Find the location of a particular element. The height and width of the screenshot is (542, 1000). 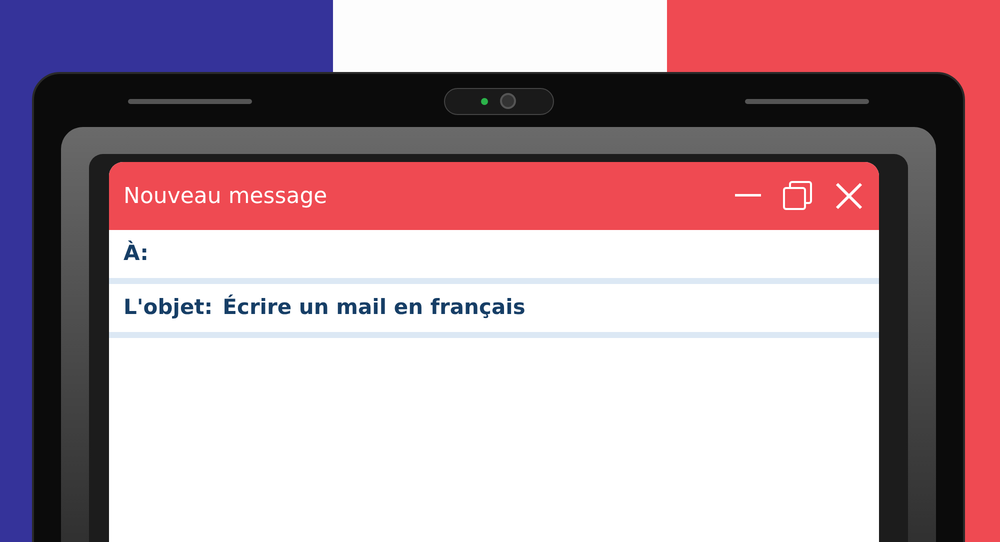

restore-icon is located at coordinates (797, 196).